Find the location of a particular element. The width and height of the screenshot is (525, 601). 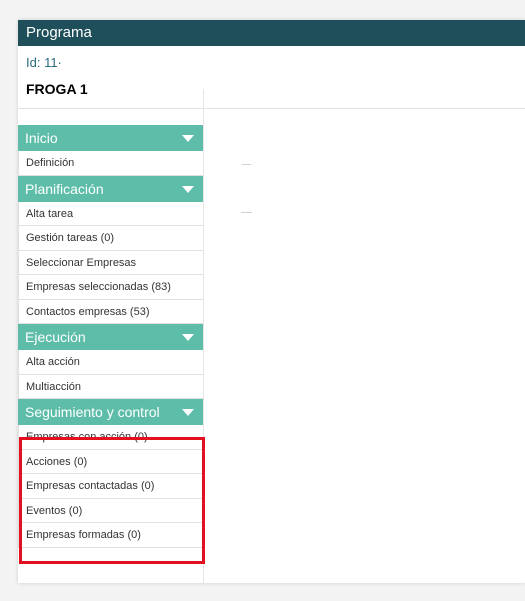

program-id: Id: 11· is located at coordinates (44, 62).